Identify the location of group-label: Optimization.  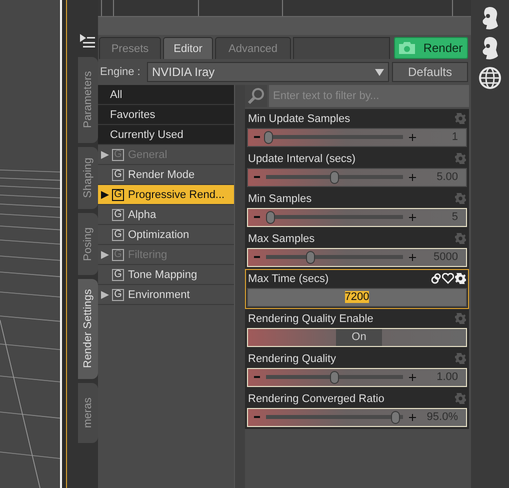
(159, 234).